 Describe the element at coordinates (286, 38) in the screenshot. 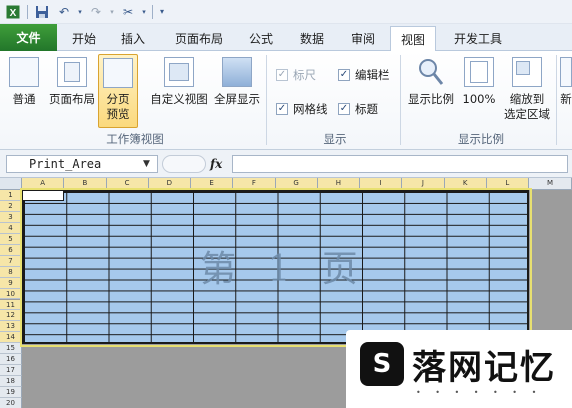

I see `ribbon-tabs: 文件 开始 插入 页面布局 公式 数据 审阅 视图 开发工具` at that location.